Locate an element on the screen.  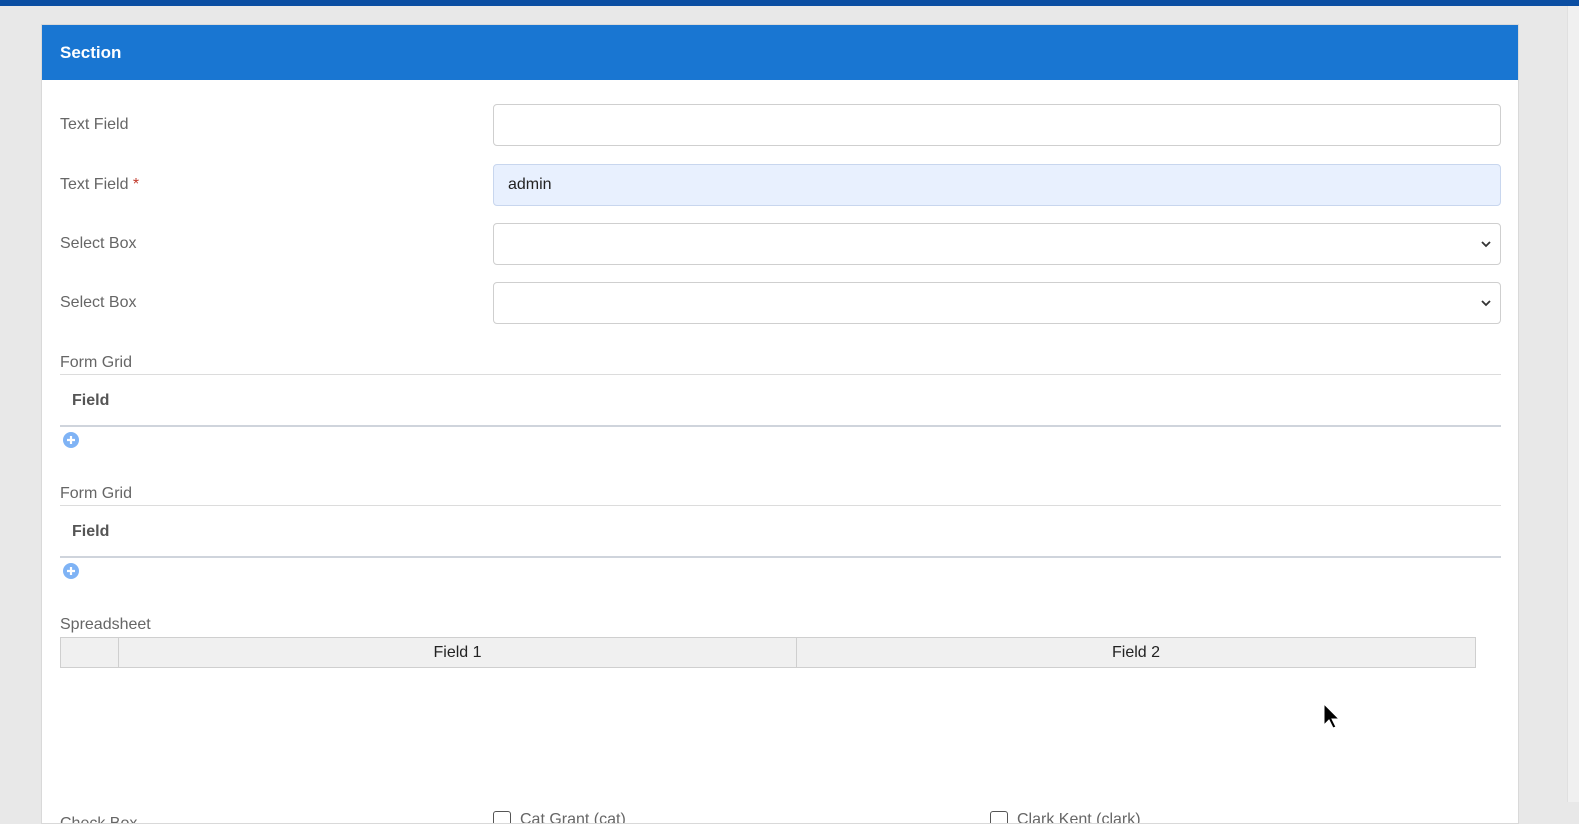
text-field-row-2: Text Field * is located at coordinates (780, 185).